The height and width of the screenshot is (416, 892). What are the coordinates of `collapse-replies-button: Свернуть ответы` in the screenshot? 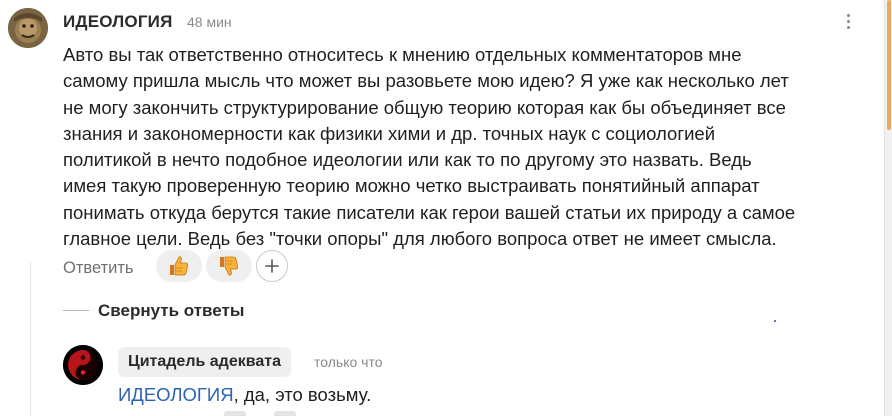 It's located at (171, 311).